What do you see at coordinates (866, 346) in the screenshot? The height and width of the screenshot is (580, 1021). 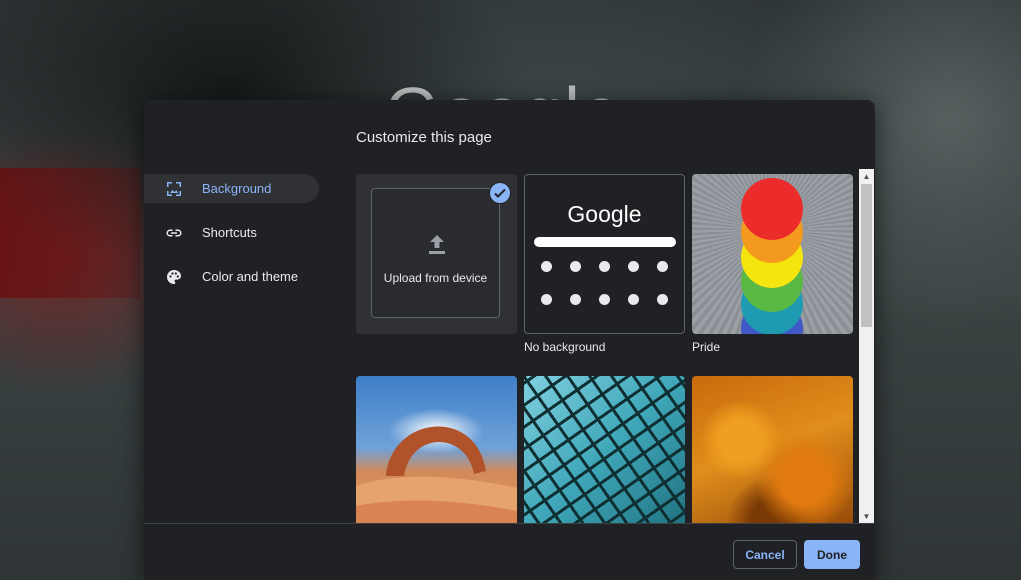 I see `scrollbar: ▲ ▼` at bounding box center [866, 346].